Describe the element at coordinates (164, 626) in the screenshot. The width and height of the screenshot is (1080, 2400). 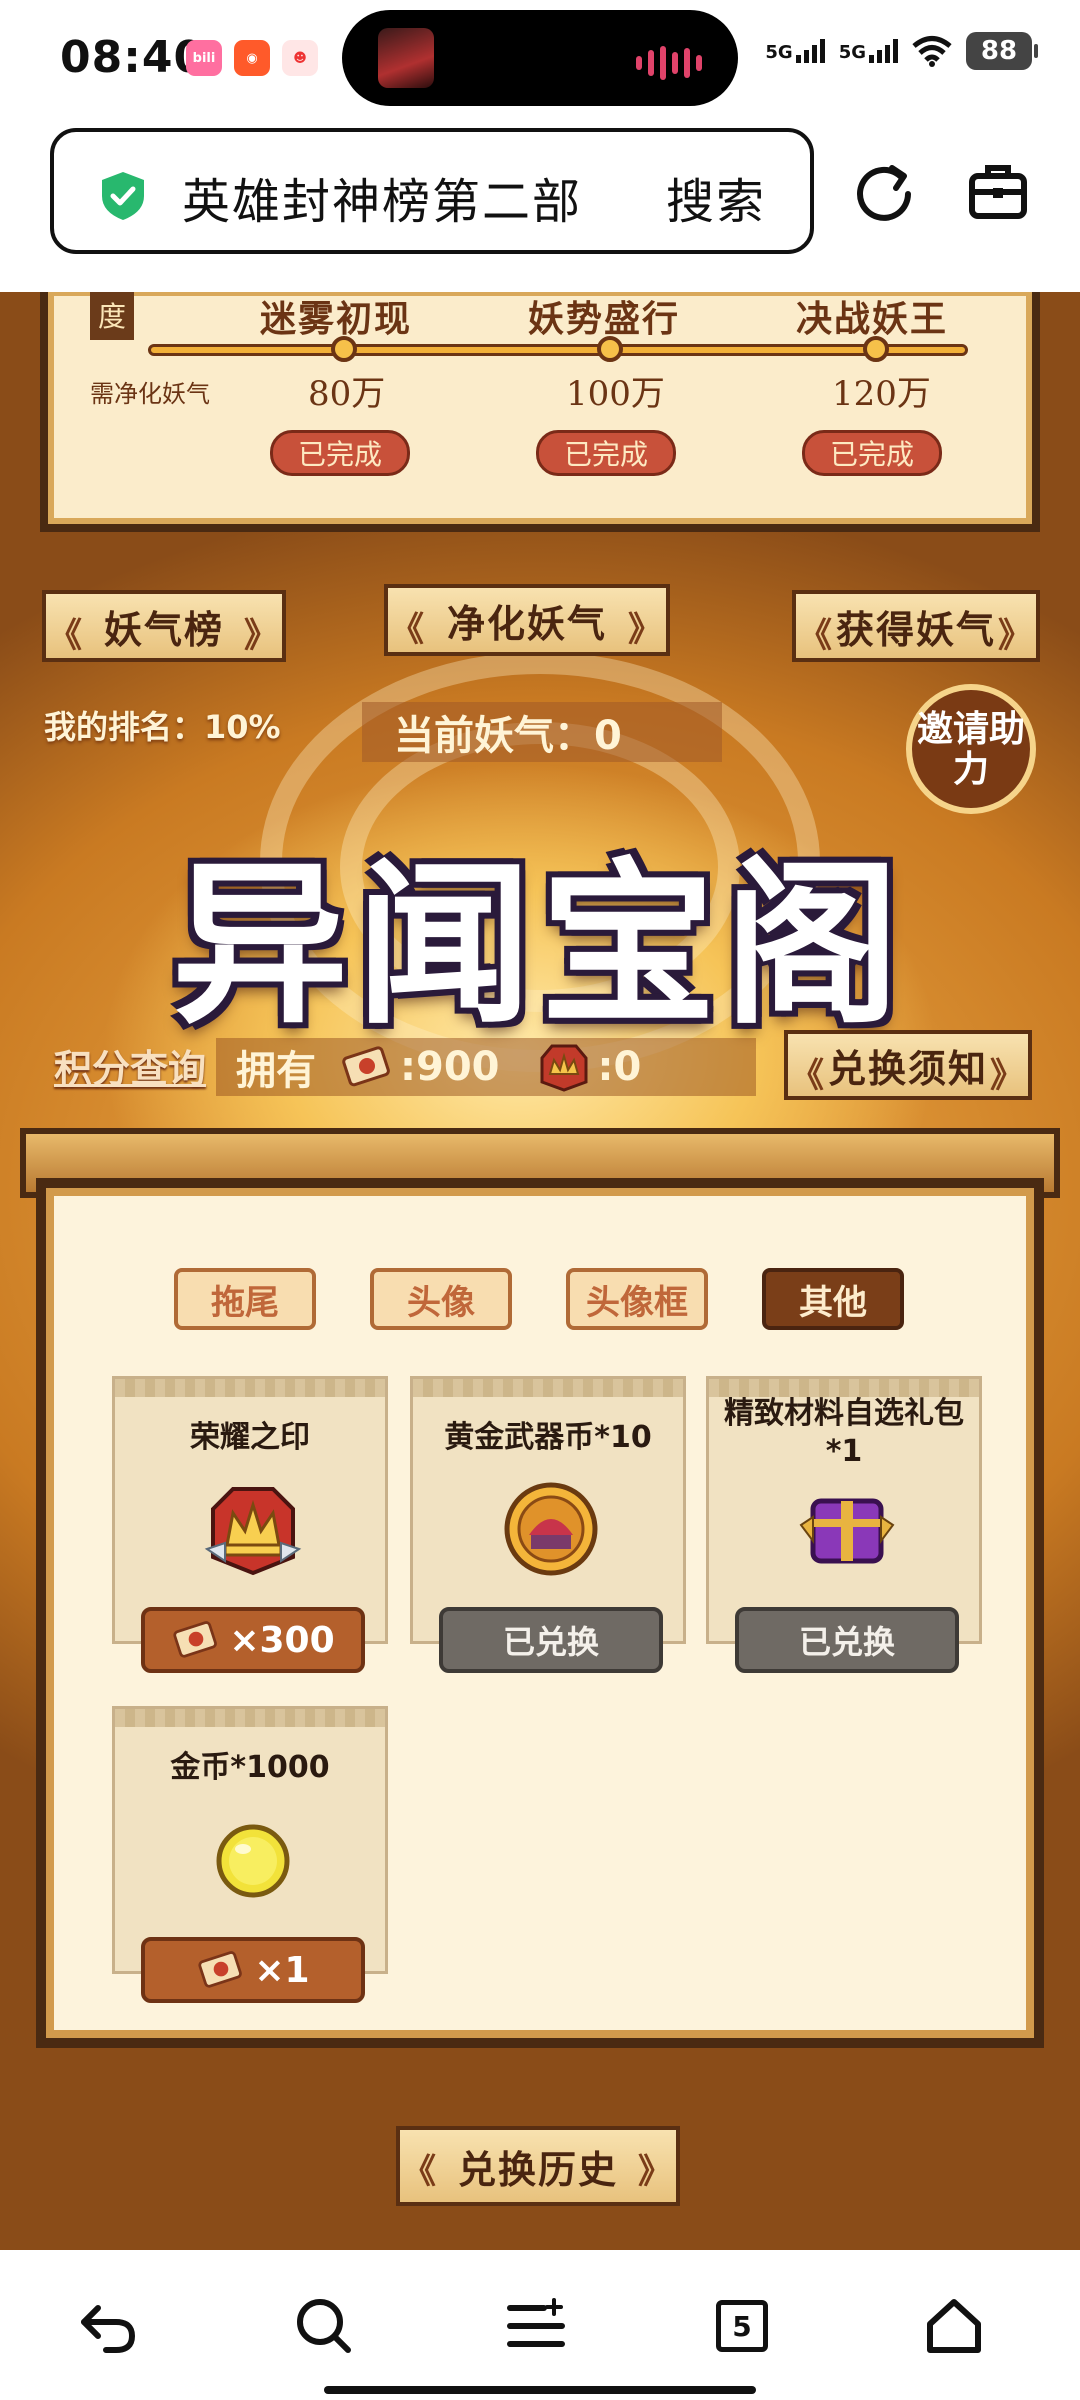
I see `qi-leaderboard-button: 妖气榜` at that location.